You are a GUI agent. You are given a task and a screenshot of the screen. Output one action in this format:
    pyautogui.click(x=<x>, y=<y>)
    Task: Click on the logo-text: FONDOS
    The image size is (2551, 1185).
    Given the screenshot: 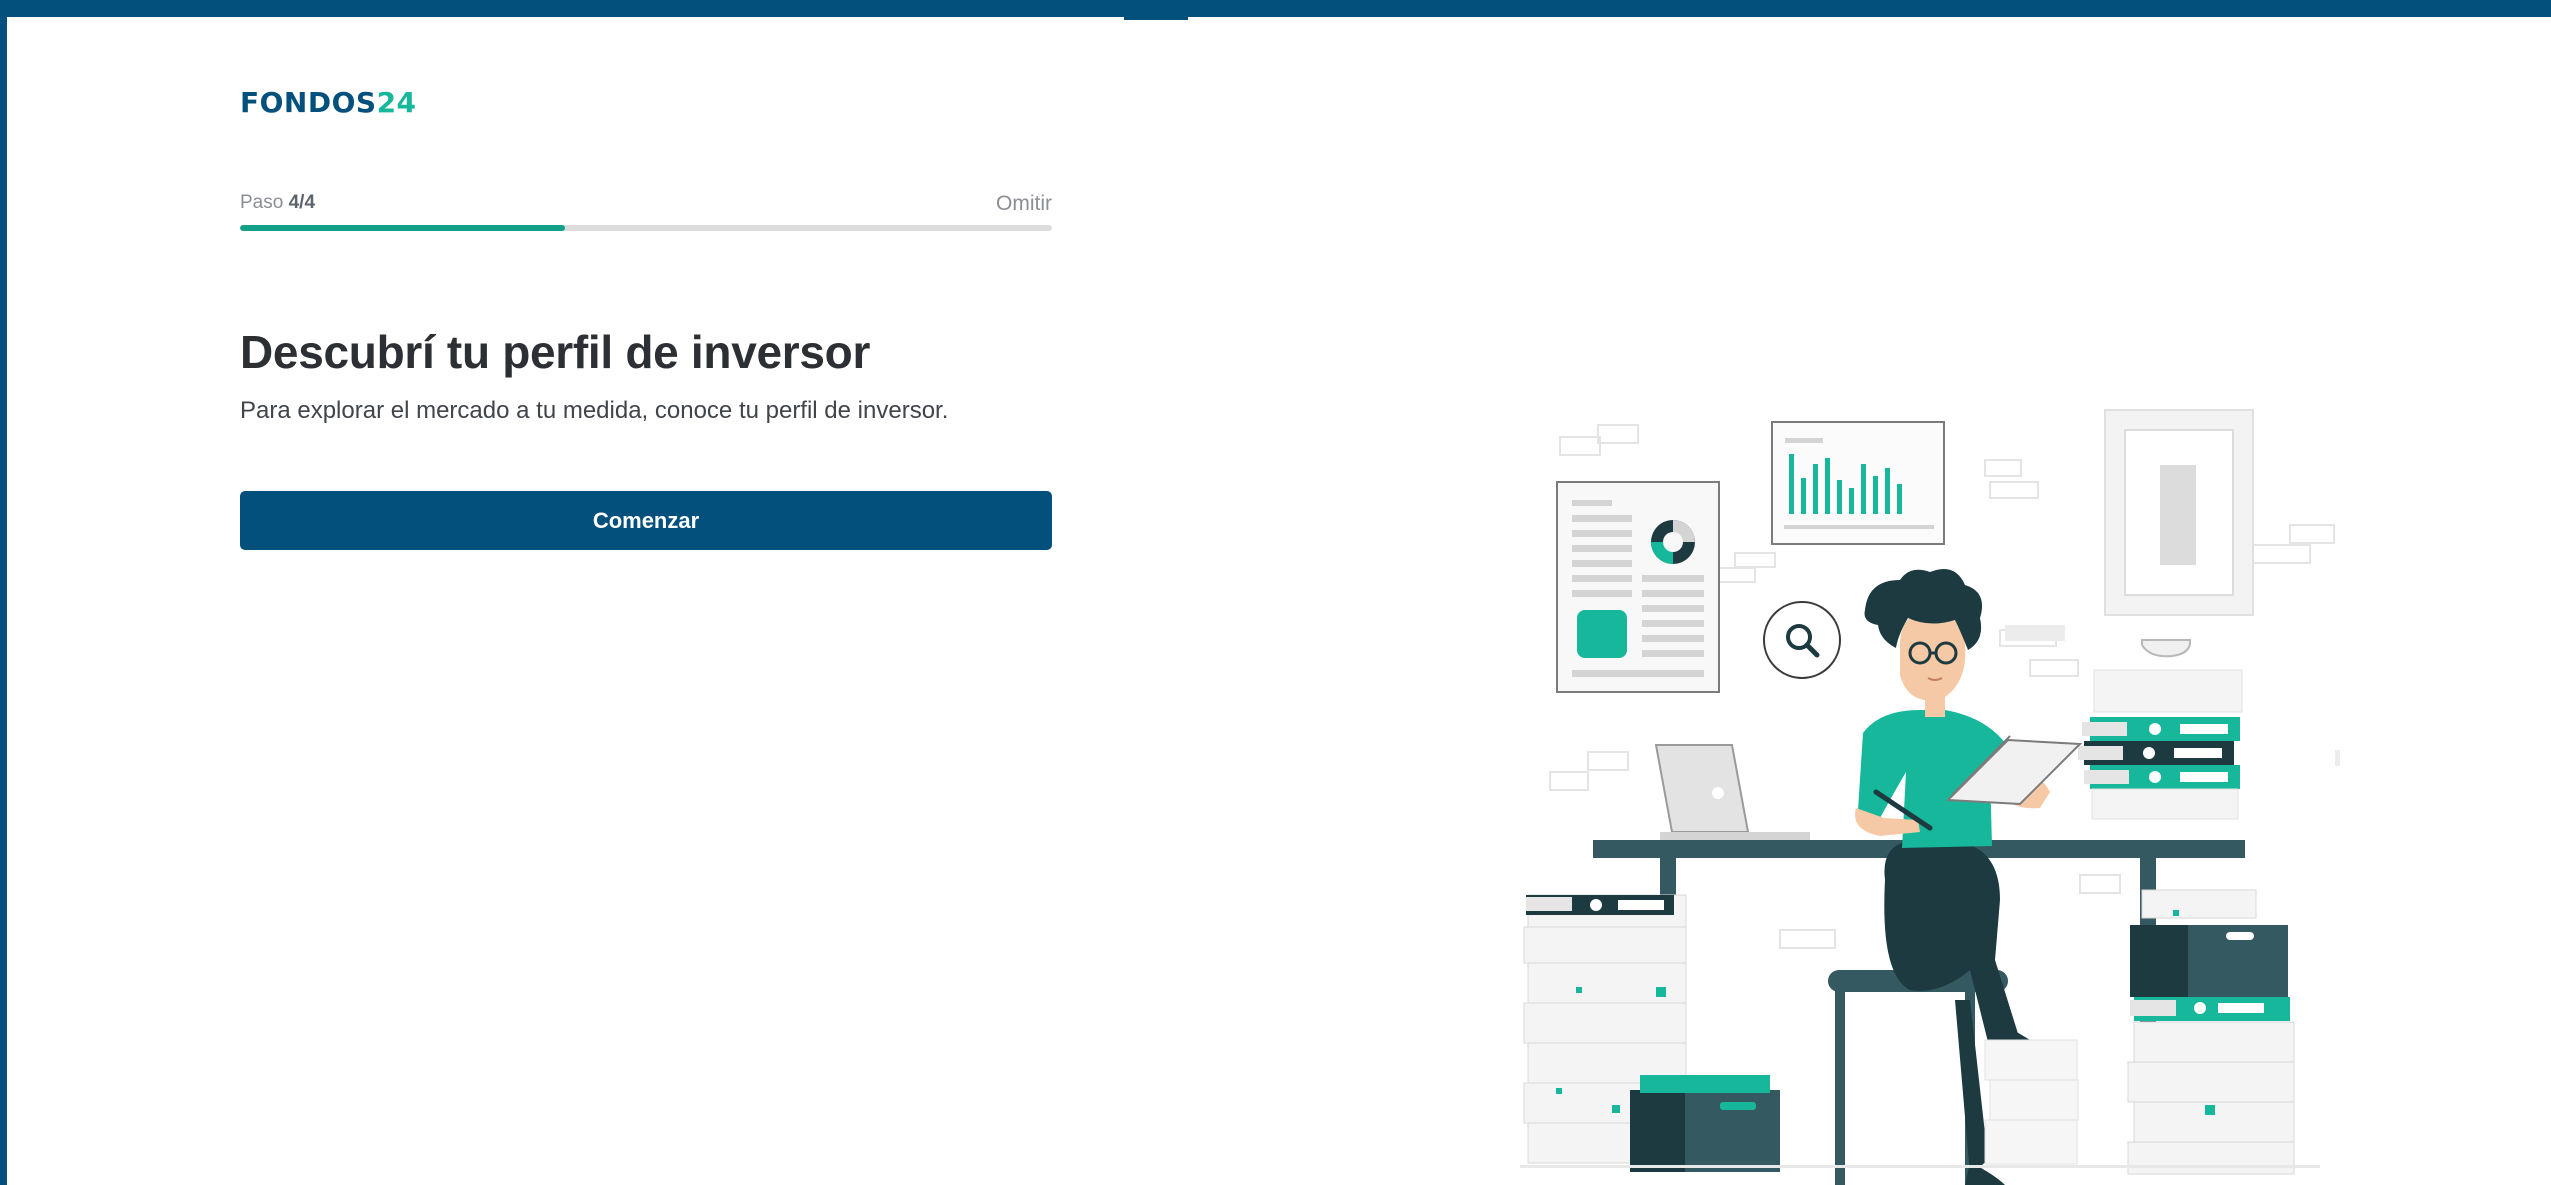 What is the action you would take?
    pyautogui.click(x=308, y=102)
    